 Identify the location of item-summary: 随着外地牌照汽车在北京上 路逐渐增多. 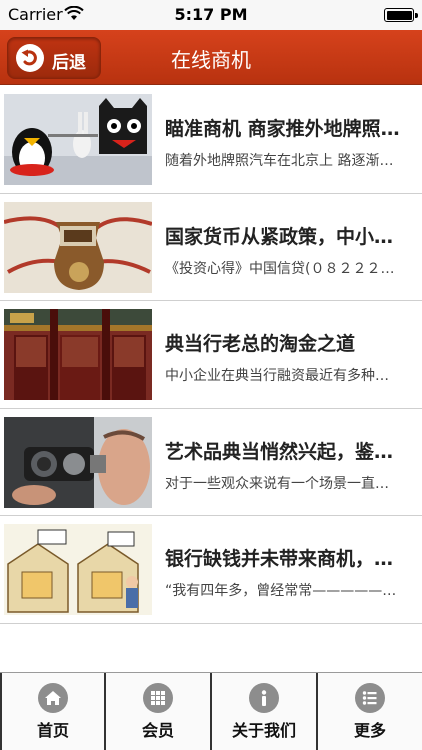
(283, 161).